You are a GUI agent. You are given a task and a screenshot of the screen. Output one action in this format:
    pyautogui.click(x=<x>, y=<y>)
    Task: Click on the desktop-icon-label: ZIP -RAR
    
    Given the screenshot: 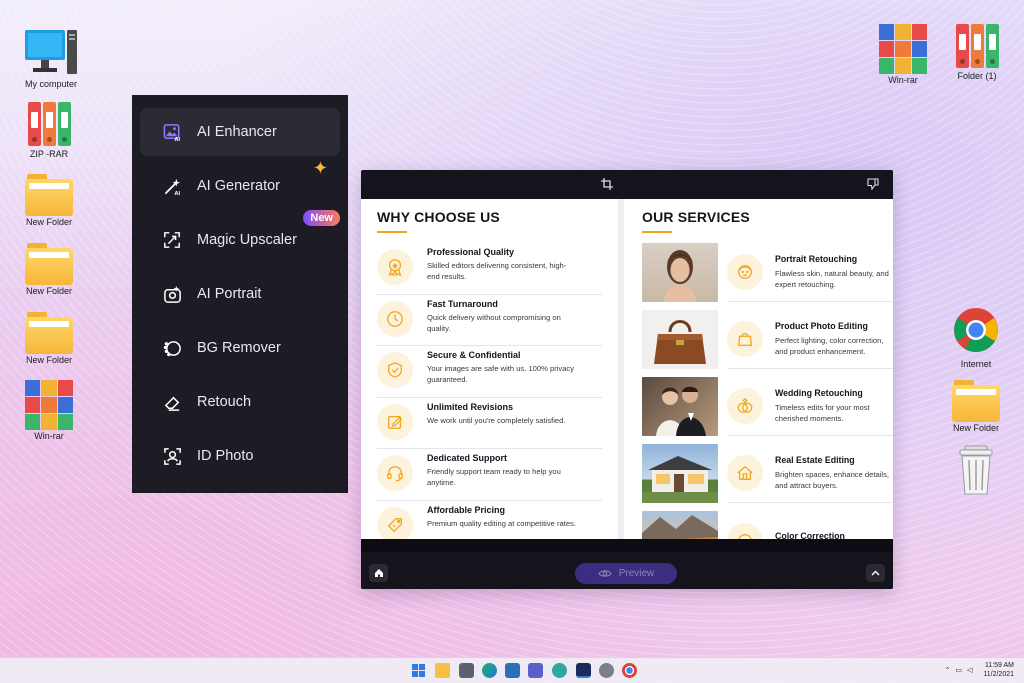 What is the action you would take?
    pyautogui.click(x=49, y=154)
    